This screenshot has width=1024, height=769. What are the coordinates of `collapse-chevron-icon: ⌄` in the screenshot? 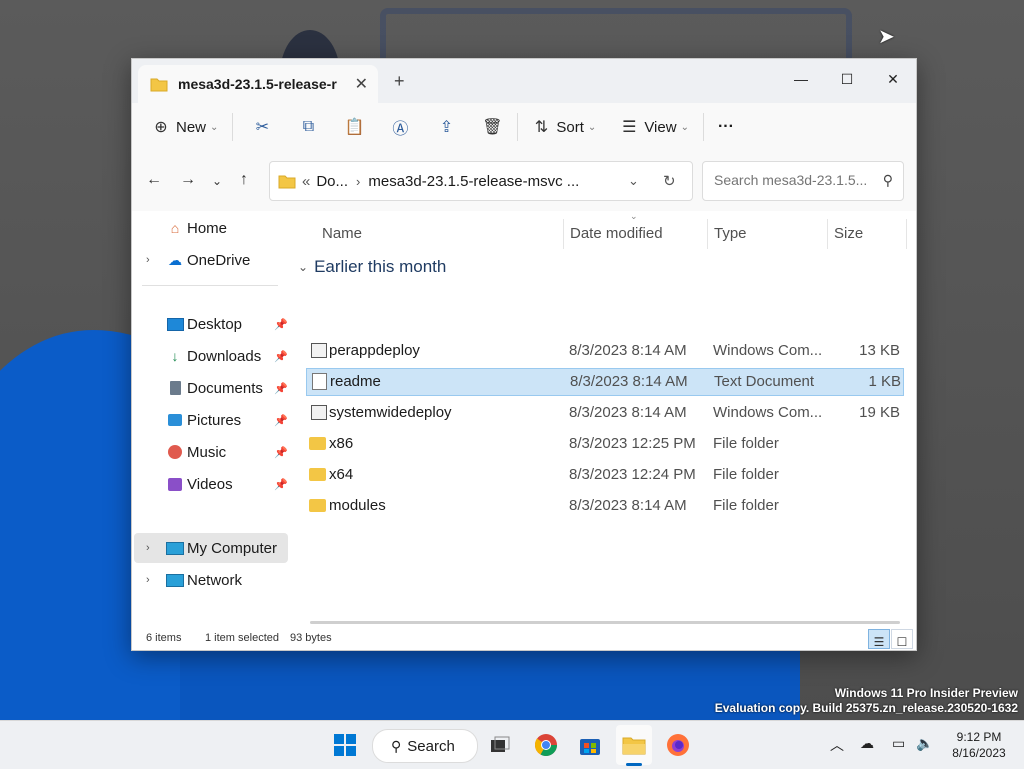 It's located at (303, 267).